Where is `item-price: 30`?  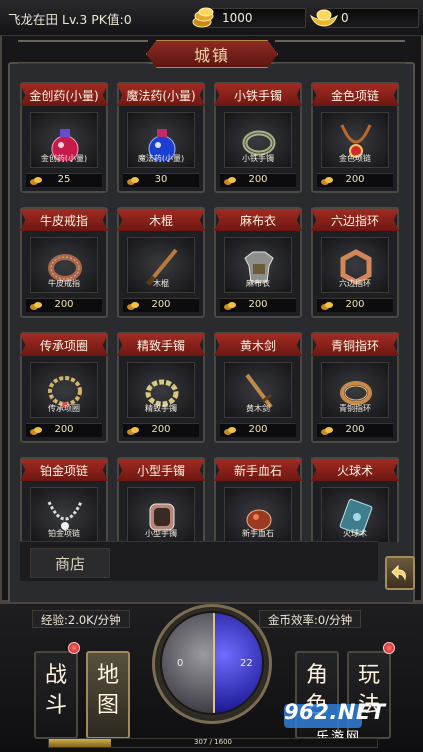 item-price: 30 is located at coordinates (161, 179).